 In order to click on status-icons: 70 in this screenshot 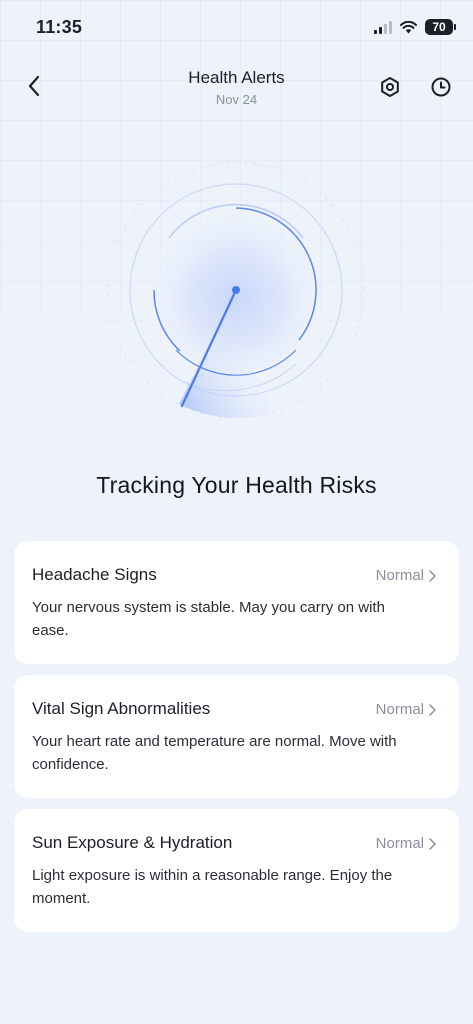, I will do `click(415, 27)`.